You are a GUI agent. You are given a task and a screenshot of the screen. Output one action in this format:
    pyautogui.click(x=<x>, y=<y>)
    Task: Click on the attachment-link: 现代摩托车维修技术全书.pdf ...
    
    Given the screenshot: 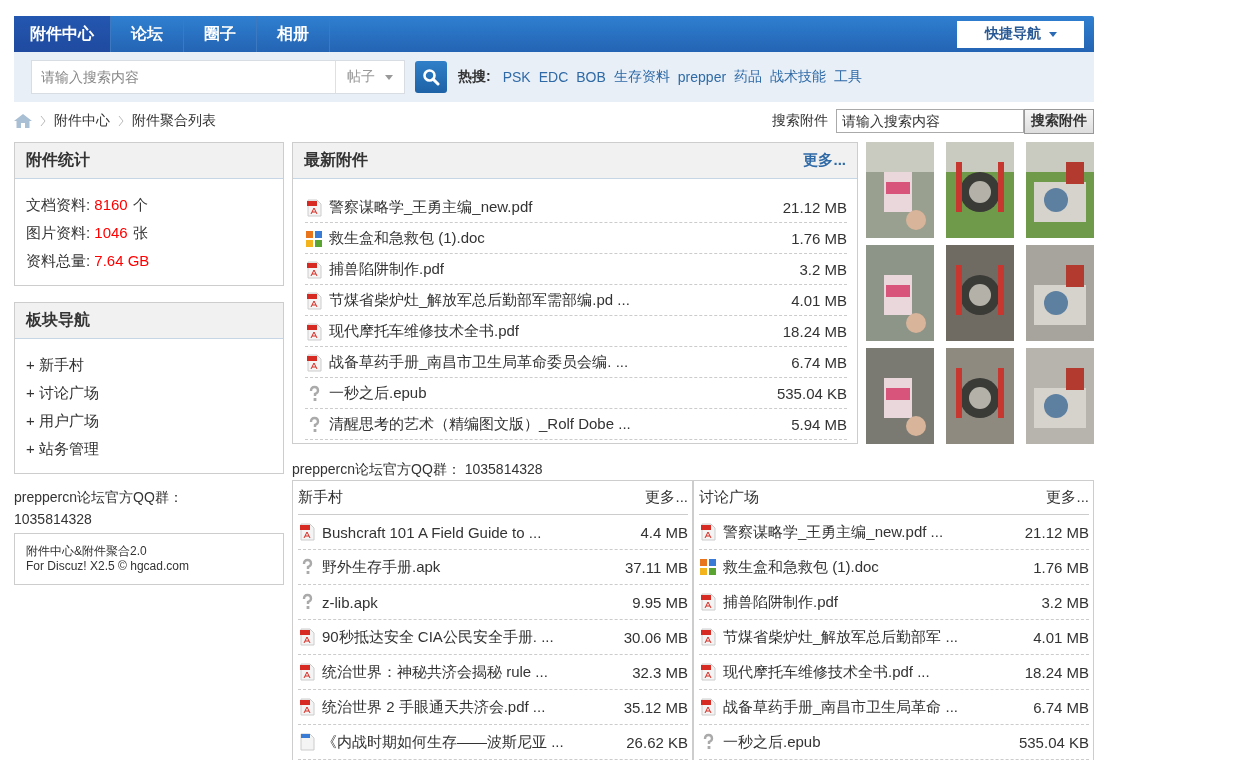 What is the action you would take?
    pyautogui.click(x=871, y=672)
    